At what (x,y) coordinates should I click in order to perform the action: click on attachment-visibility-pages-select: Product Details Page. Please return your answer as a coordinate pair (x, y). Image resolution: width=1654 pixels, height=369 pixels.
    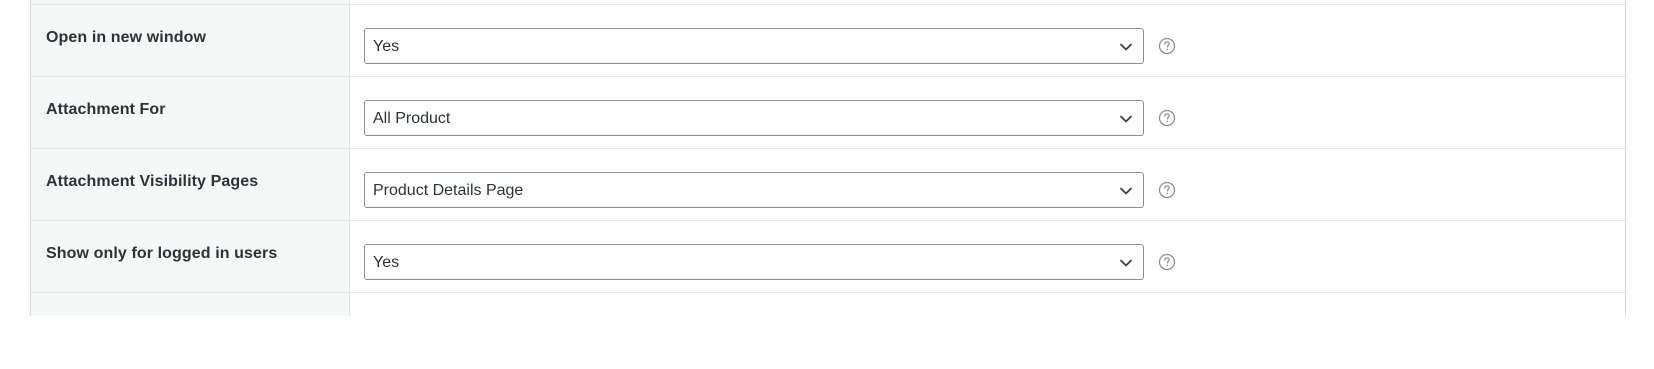
    Looking at the image, I should click on (754, 190).